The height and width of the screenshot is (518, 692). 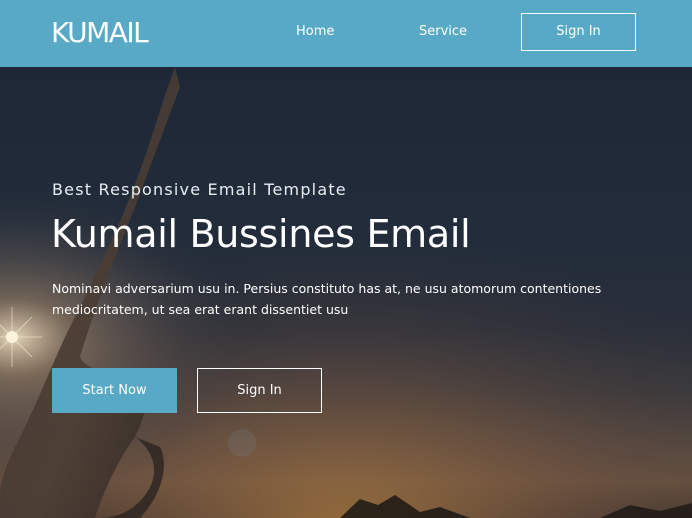 What do you see at coordinates (100, 33) in the screenshot?
I see `brand-logo: KUMAIL` at bounding box center [100, 33].